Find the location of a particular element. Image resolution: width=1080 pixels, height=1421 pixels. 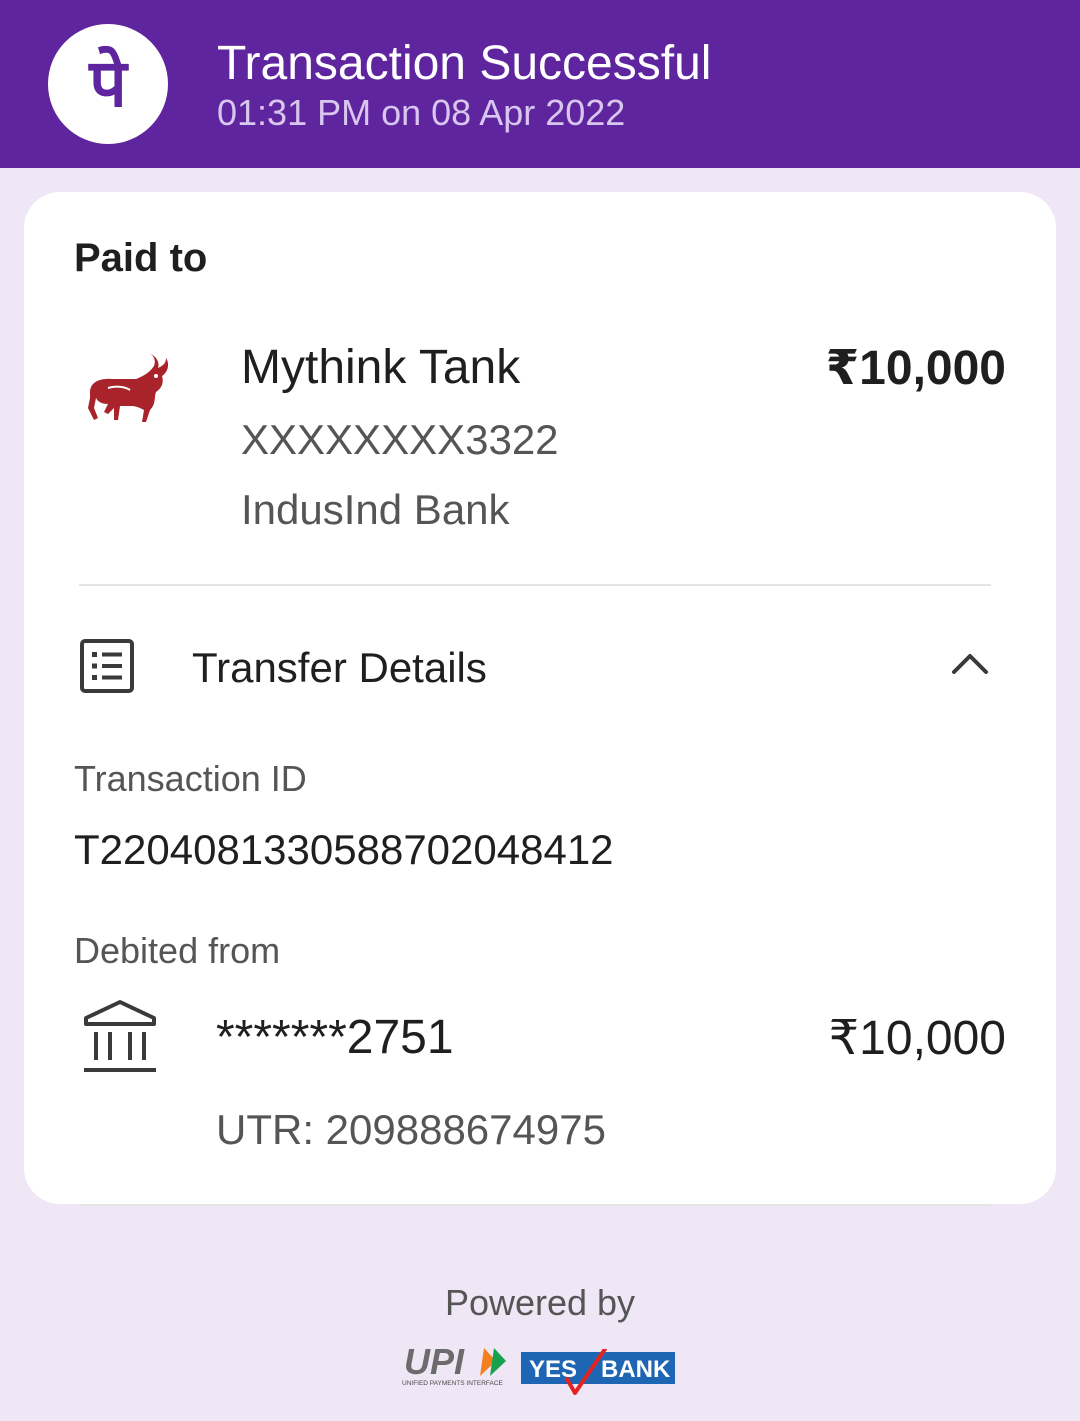

transaction-id-label: Transaction ID is located at coordinates (190, 778).